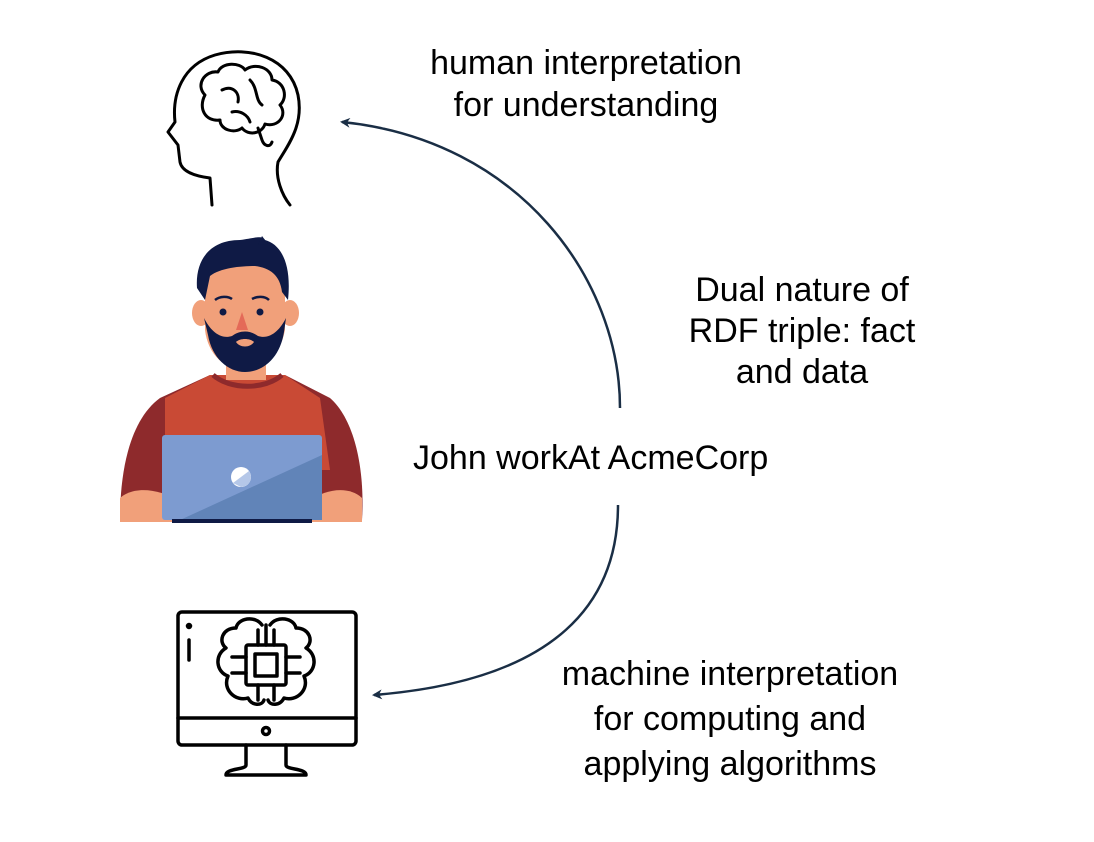 The width and height of the screenshot is (1094, 842). What do you see at coordinates (481, 263) in the screenshot?
I see `arrow-to-human` at bounding box center [481, 263].